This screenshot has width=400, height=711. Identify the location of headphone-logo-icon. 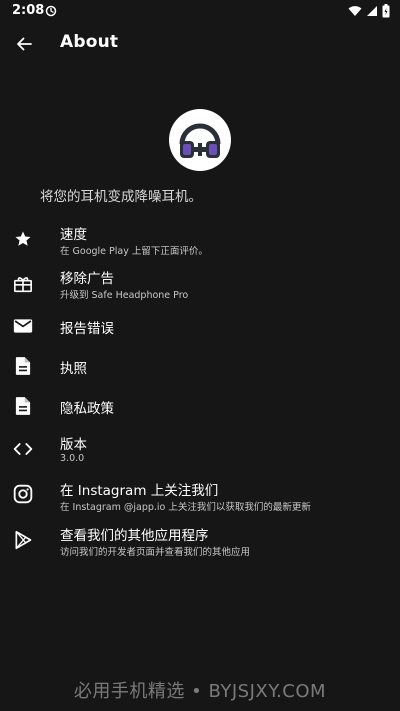
(200, 140).